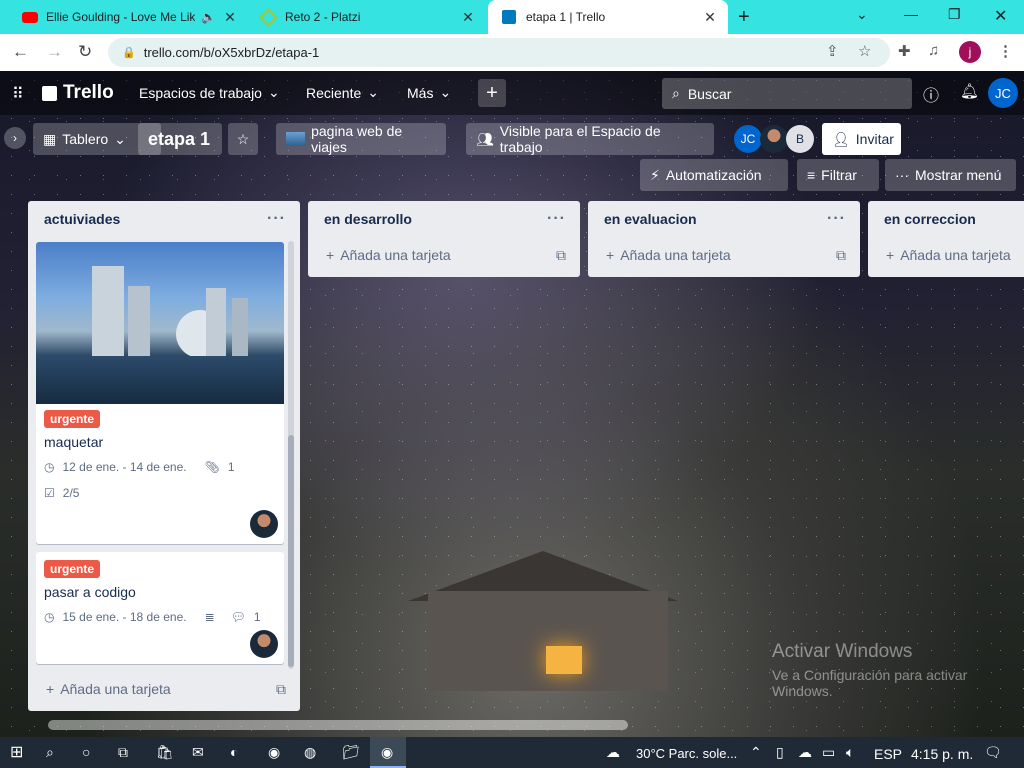 The image size is (1024, 768). I want to click on reload-button: ↻, so click(85, 52).